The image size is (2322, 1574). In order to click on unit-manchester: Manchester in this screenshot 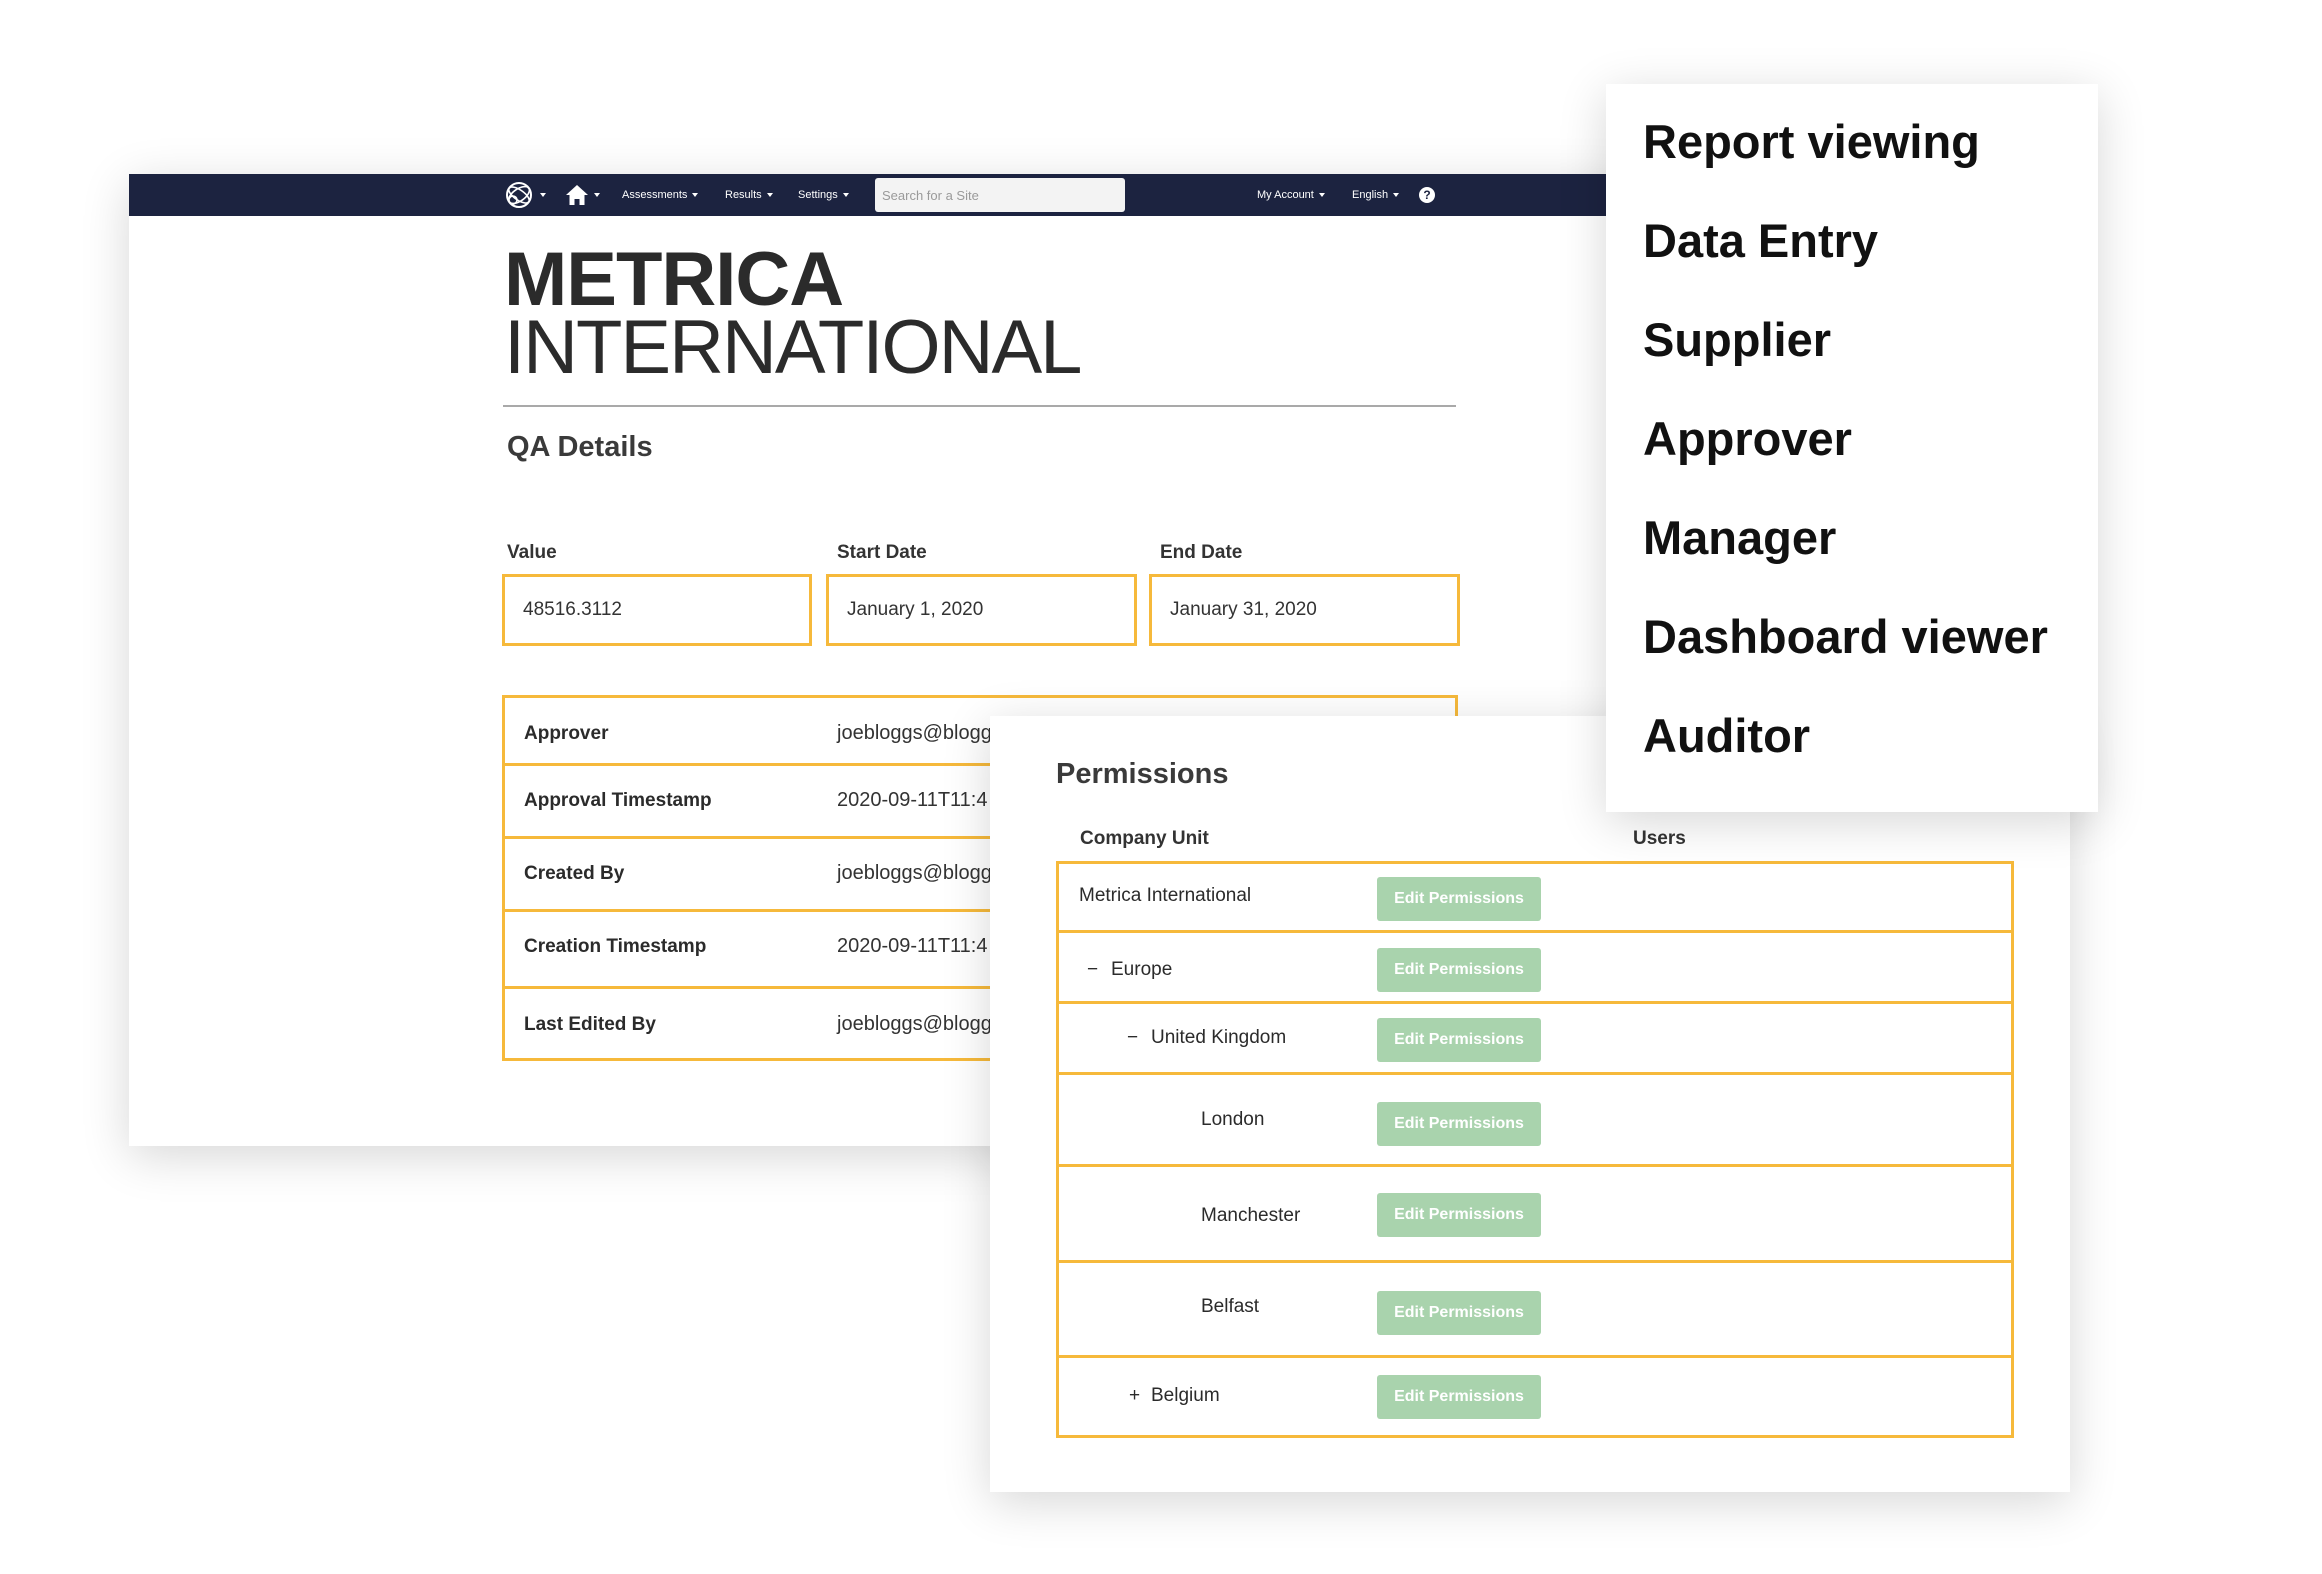, I will do `click(1250, 1216)`.